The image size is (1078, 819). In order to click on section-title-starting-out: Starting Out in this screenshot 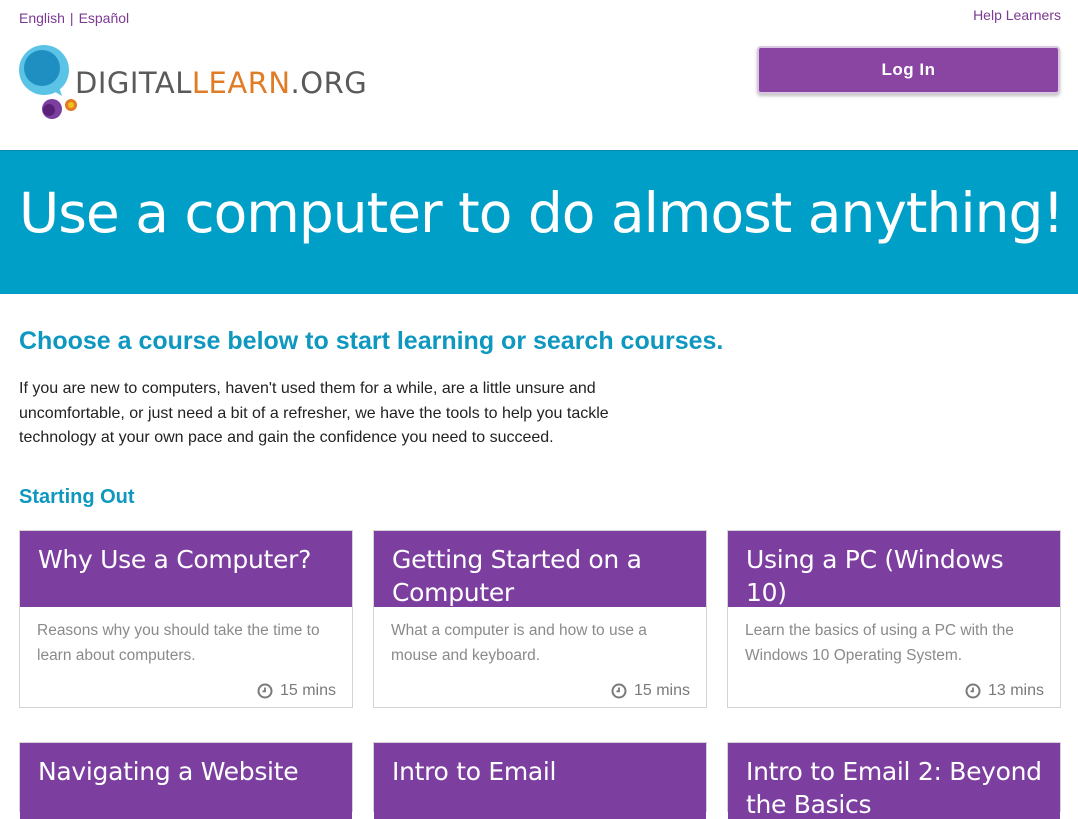, I will do `click(77, 497)`.